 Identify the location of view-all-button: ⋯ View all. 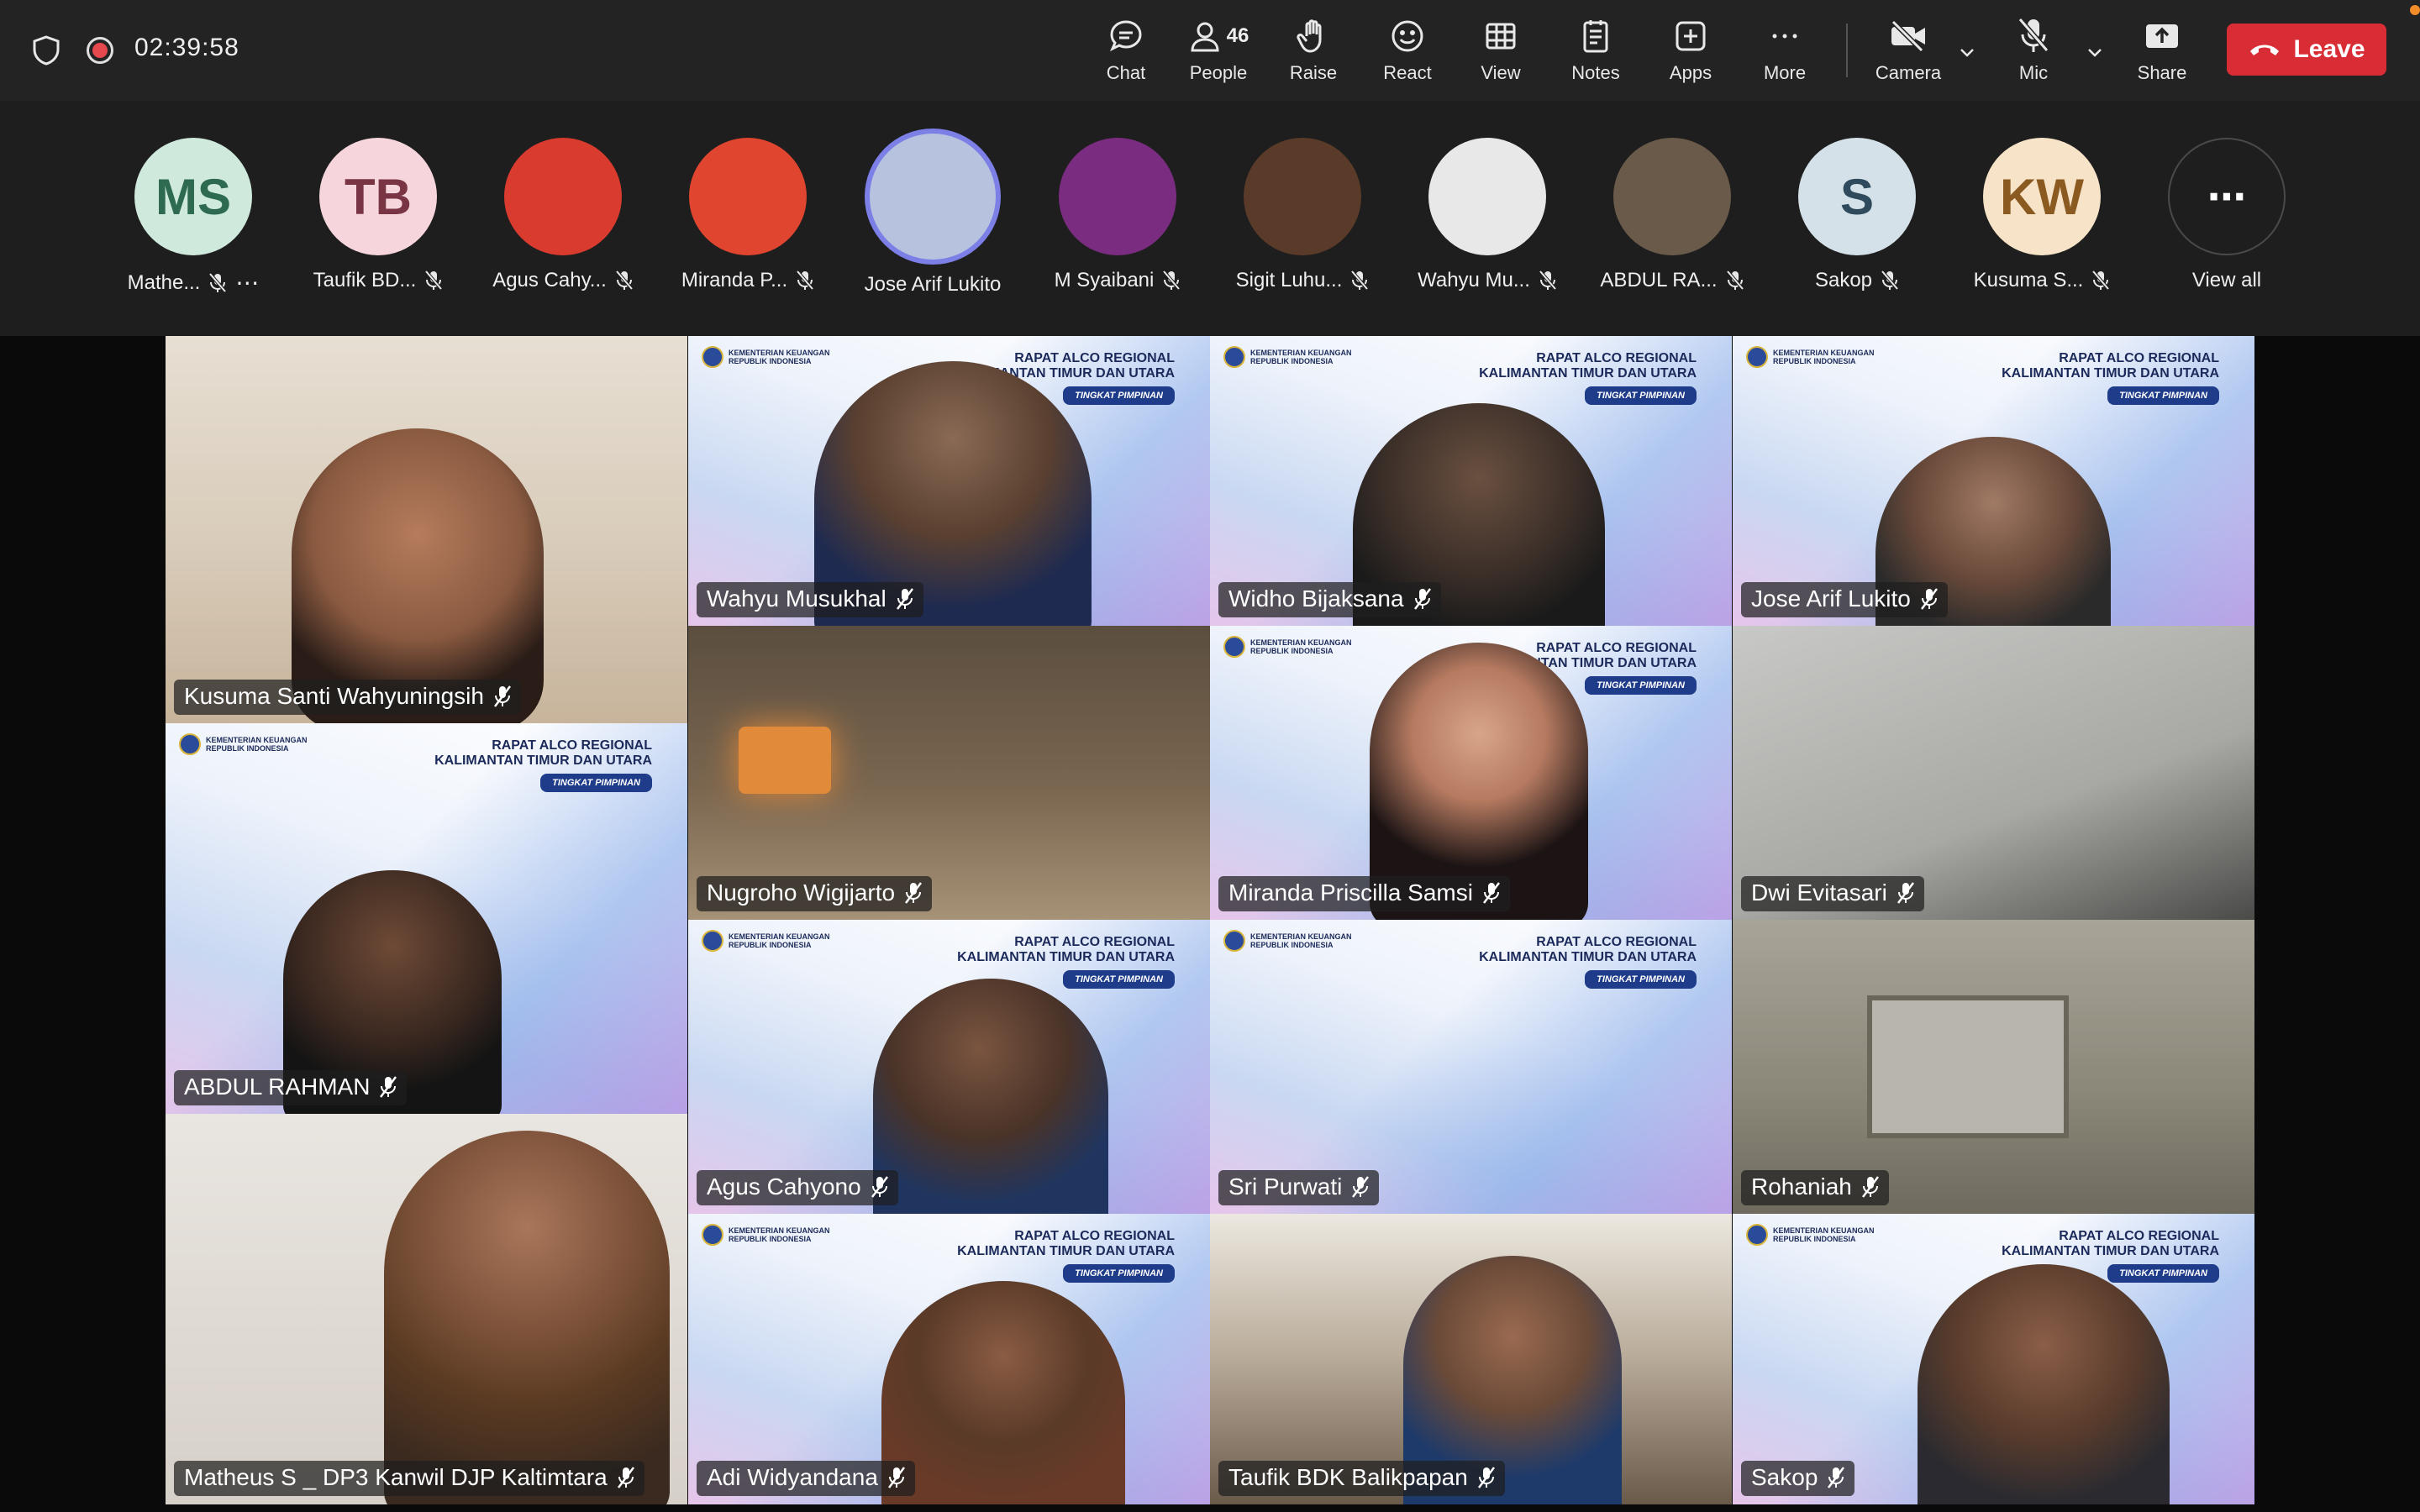
(2226, 215).